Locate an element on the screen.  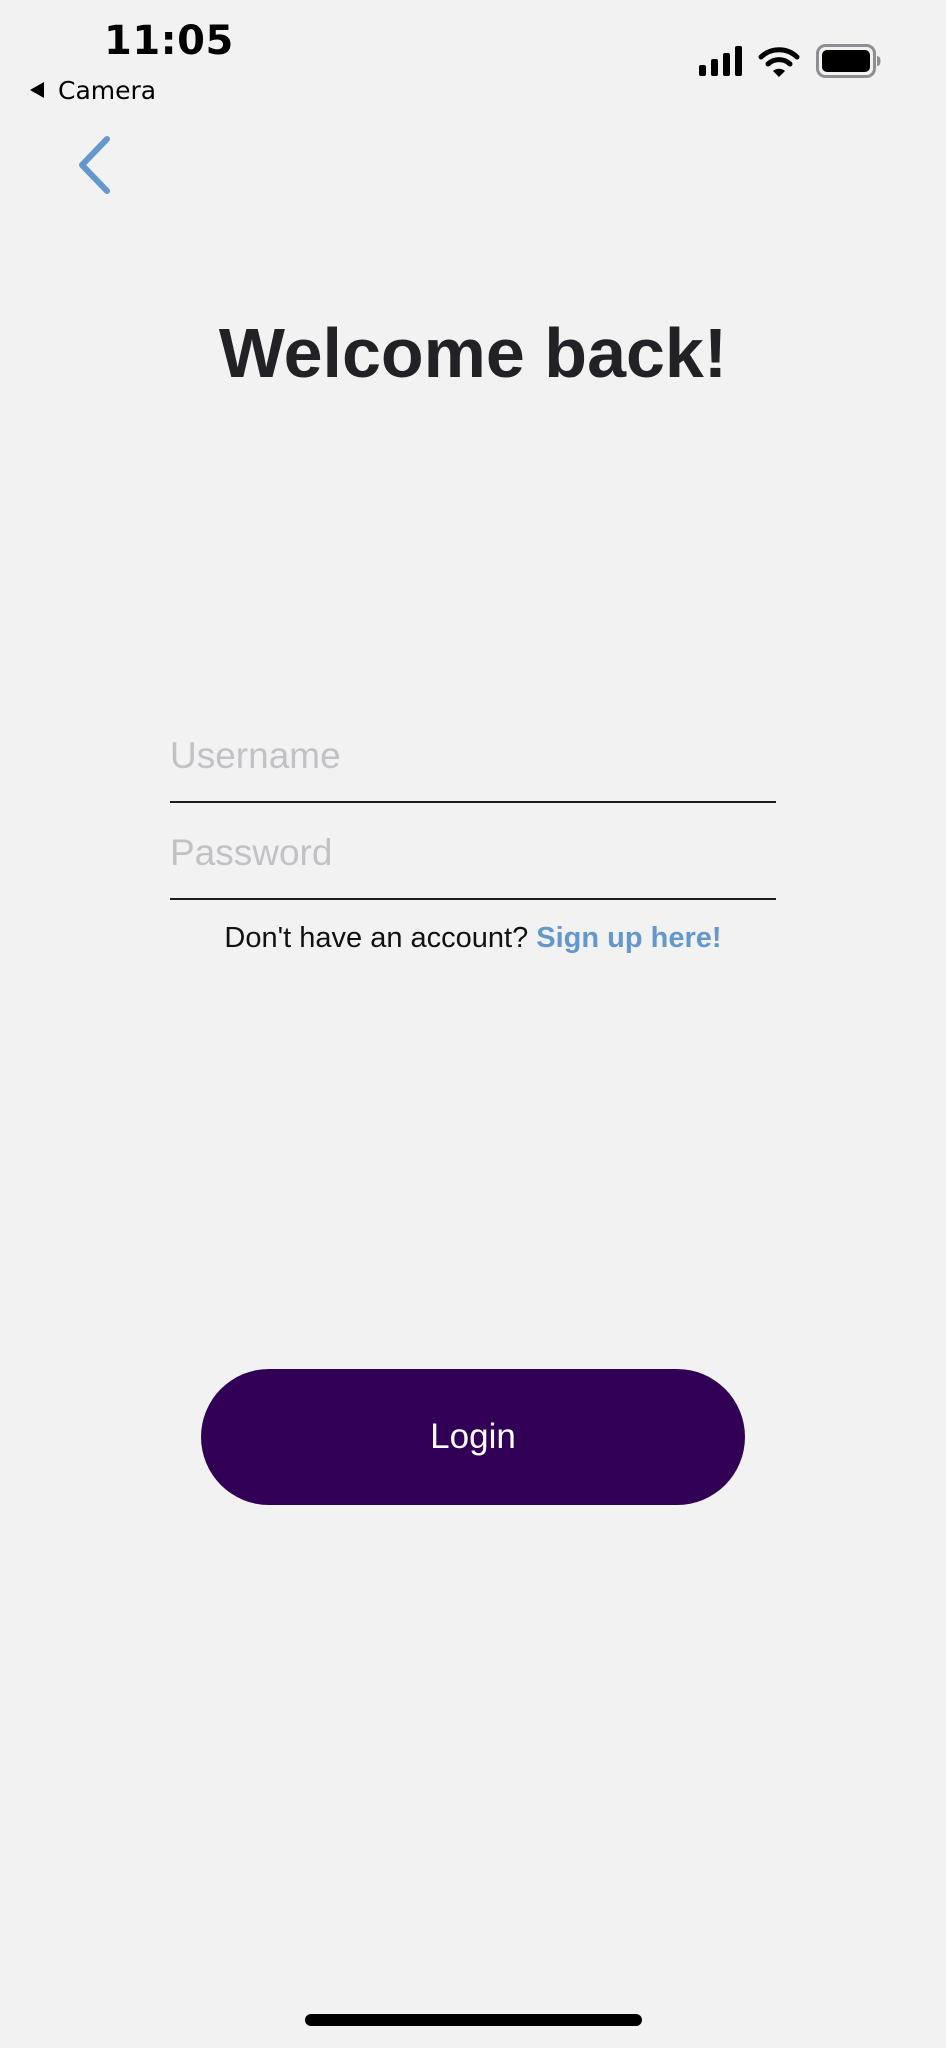
back-to-app-link: Camera is located at coordinates (93, 90).